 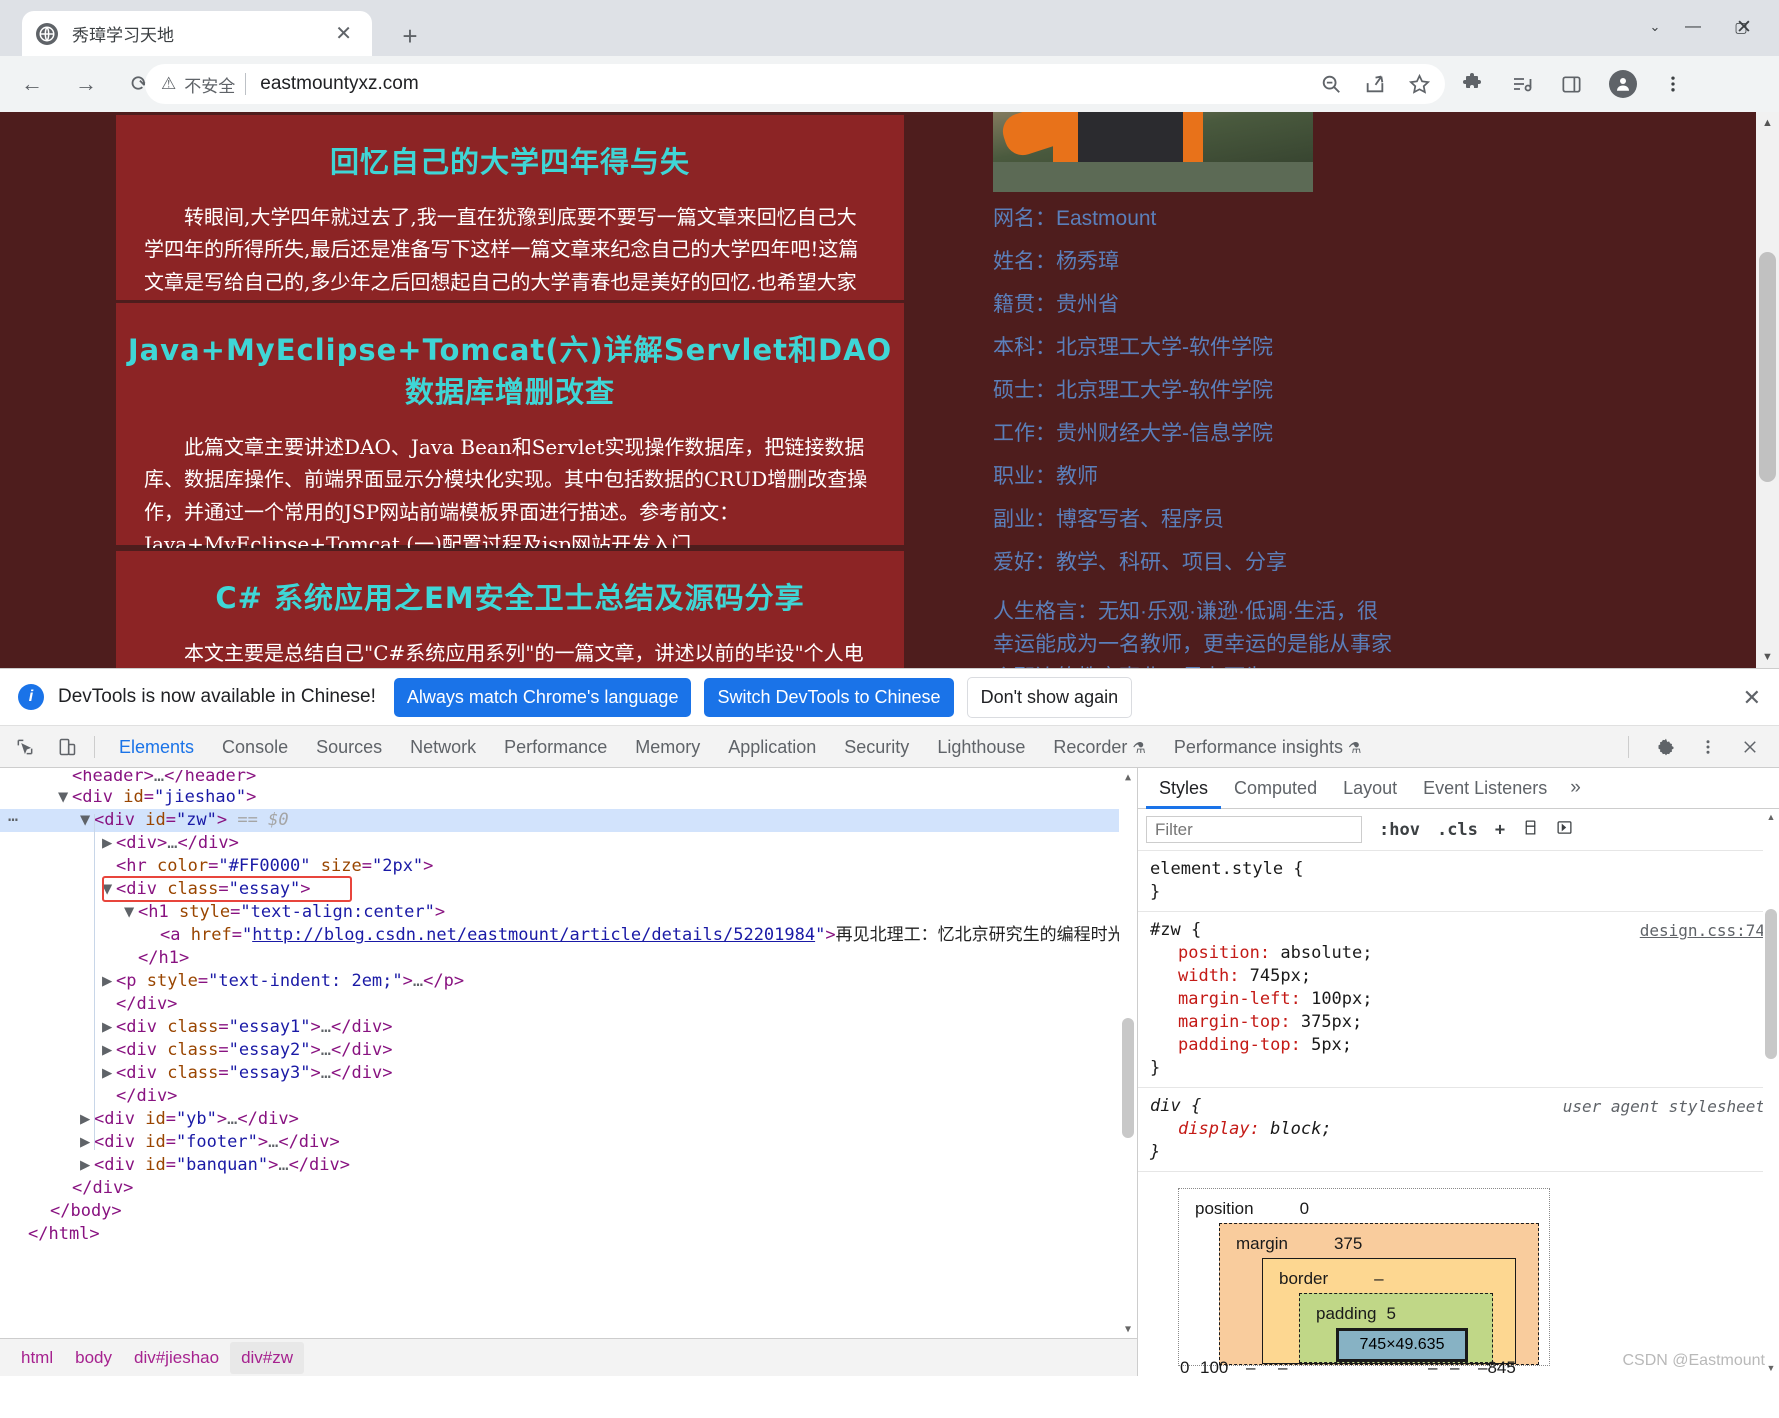 What do you see at coordinates (156, 747) in the screenshot?
I see `tab-elements: Elements` at bounding box center [156, 747].